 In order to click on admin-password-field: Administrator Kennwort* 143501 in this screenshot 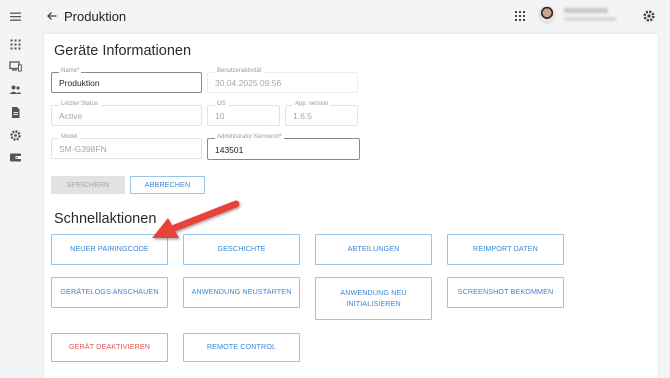, I will do `click(283, 147)`.